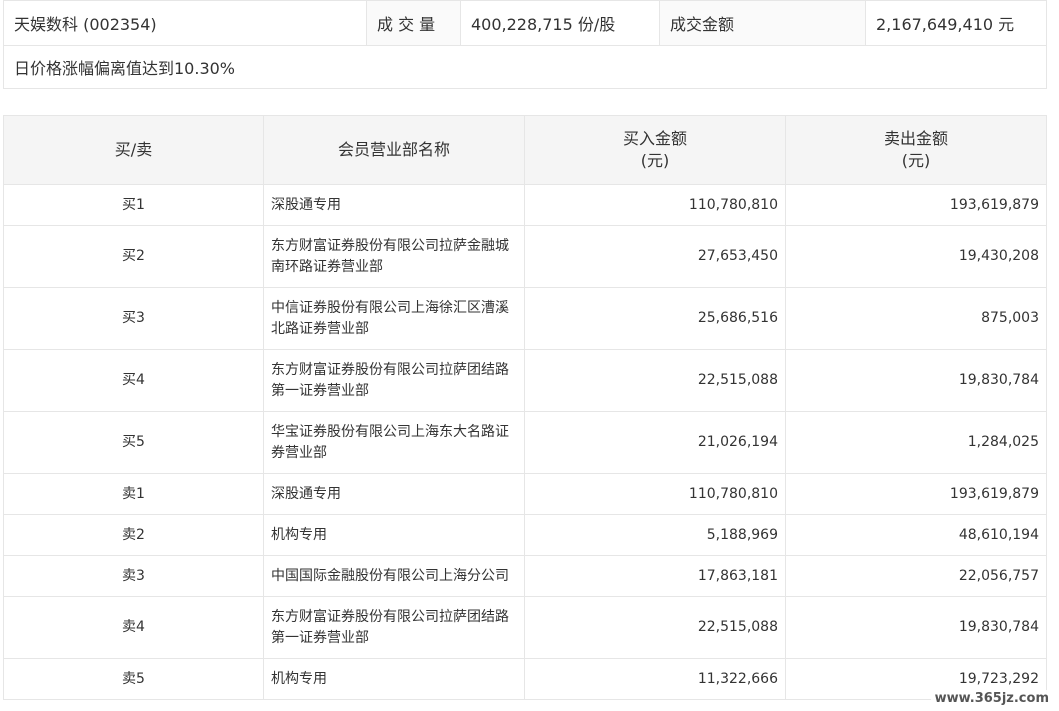 The image size is (1059, 711). I want to click on row-sell-amount: 875,003, so click(916, 318).